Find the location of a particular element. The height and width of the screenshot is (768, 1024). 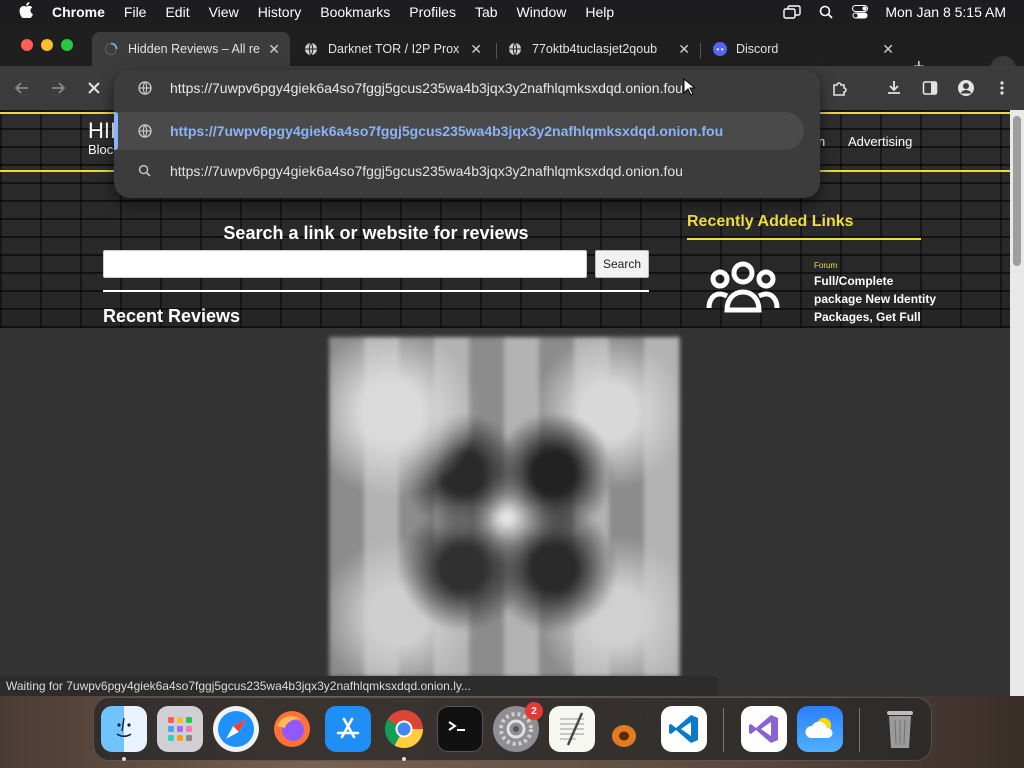

tab-discord: Discord ✕ is located at coordinates (802, 49).